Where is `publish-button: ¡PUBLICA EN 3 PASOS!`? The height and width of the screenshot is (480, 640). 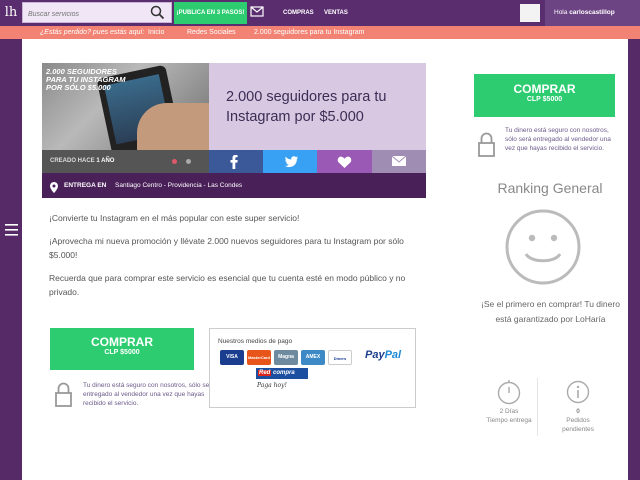 publish-button: ¡PUBLICA EN 3 PASOS! is located at coordinates (210, 13).